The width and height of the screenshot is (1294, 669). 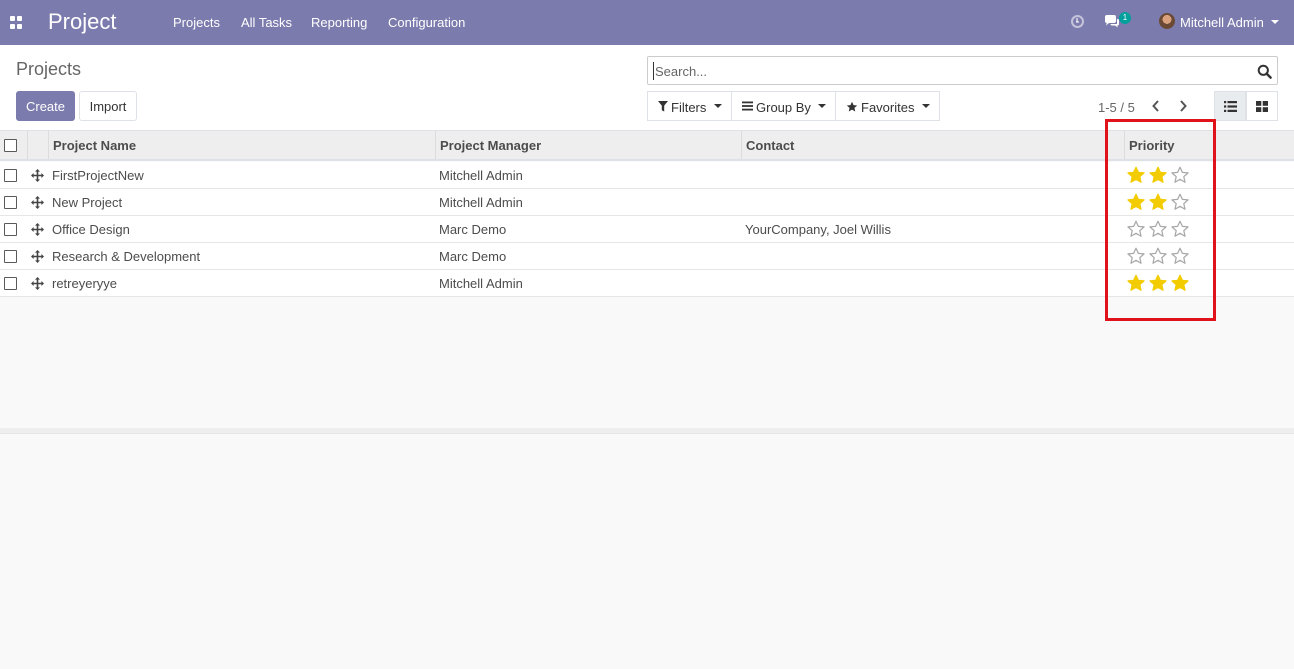 What do you see at coordinates (647, 202) in the screenshot?
I see `table-row: New Project Mitchell Admin` at bounding box center [647, 202].